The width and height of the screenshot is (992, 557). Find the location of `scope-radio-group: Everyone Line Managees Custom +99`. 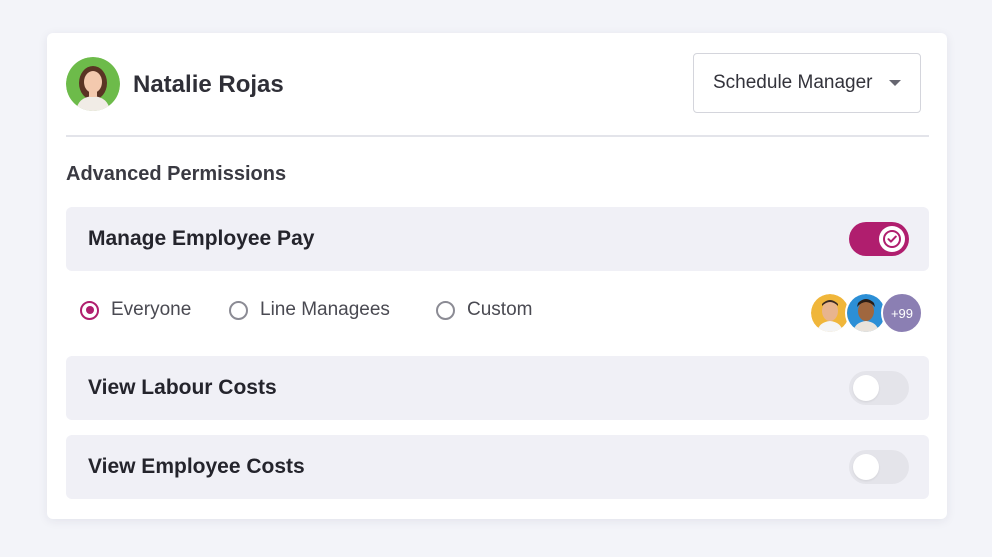

scope-radio-group: Everyone Line Managees Custom +99 is located at coordinates (497, 312).